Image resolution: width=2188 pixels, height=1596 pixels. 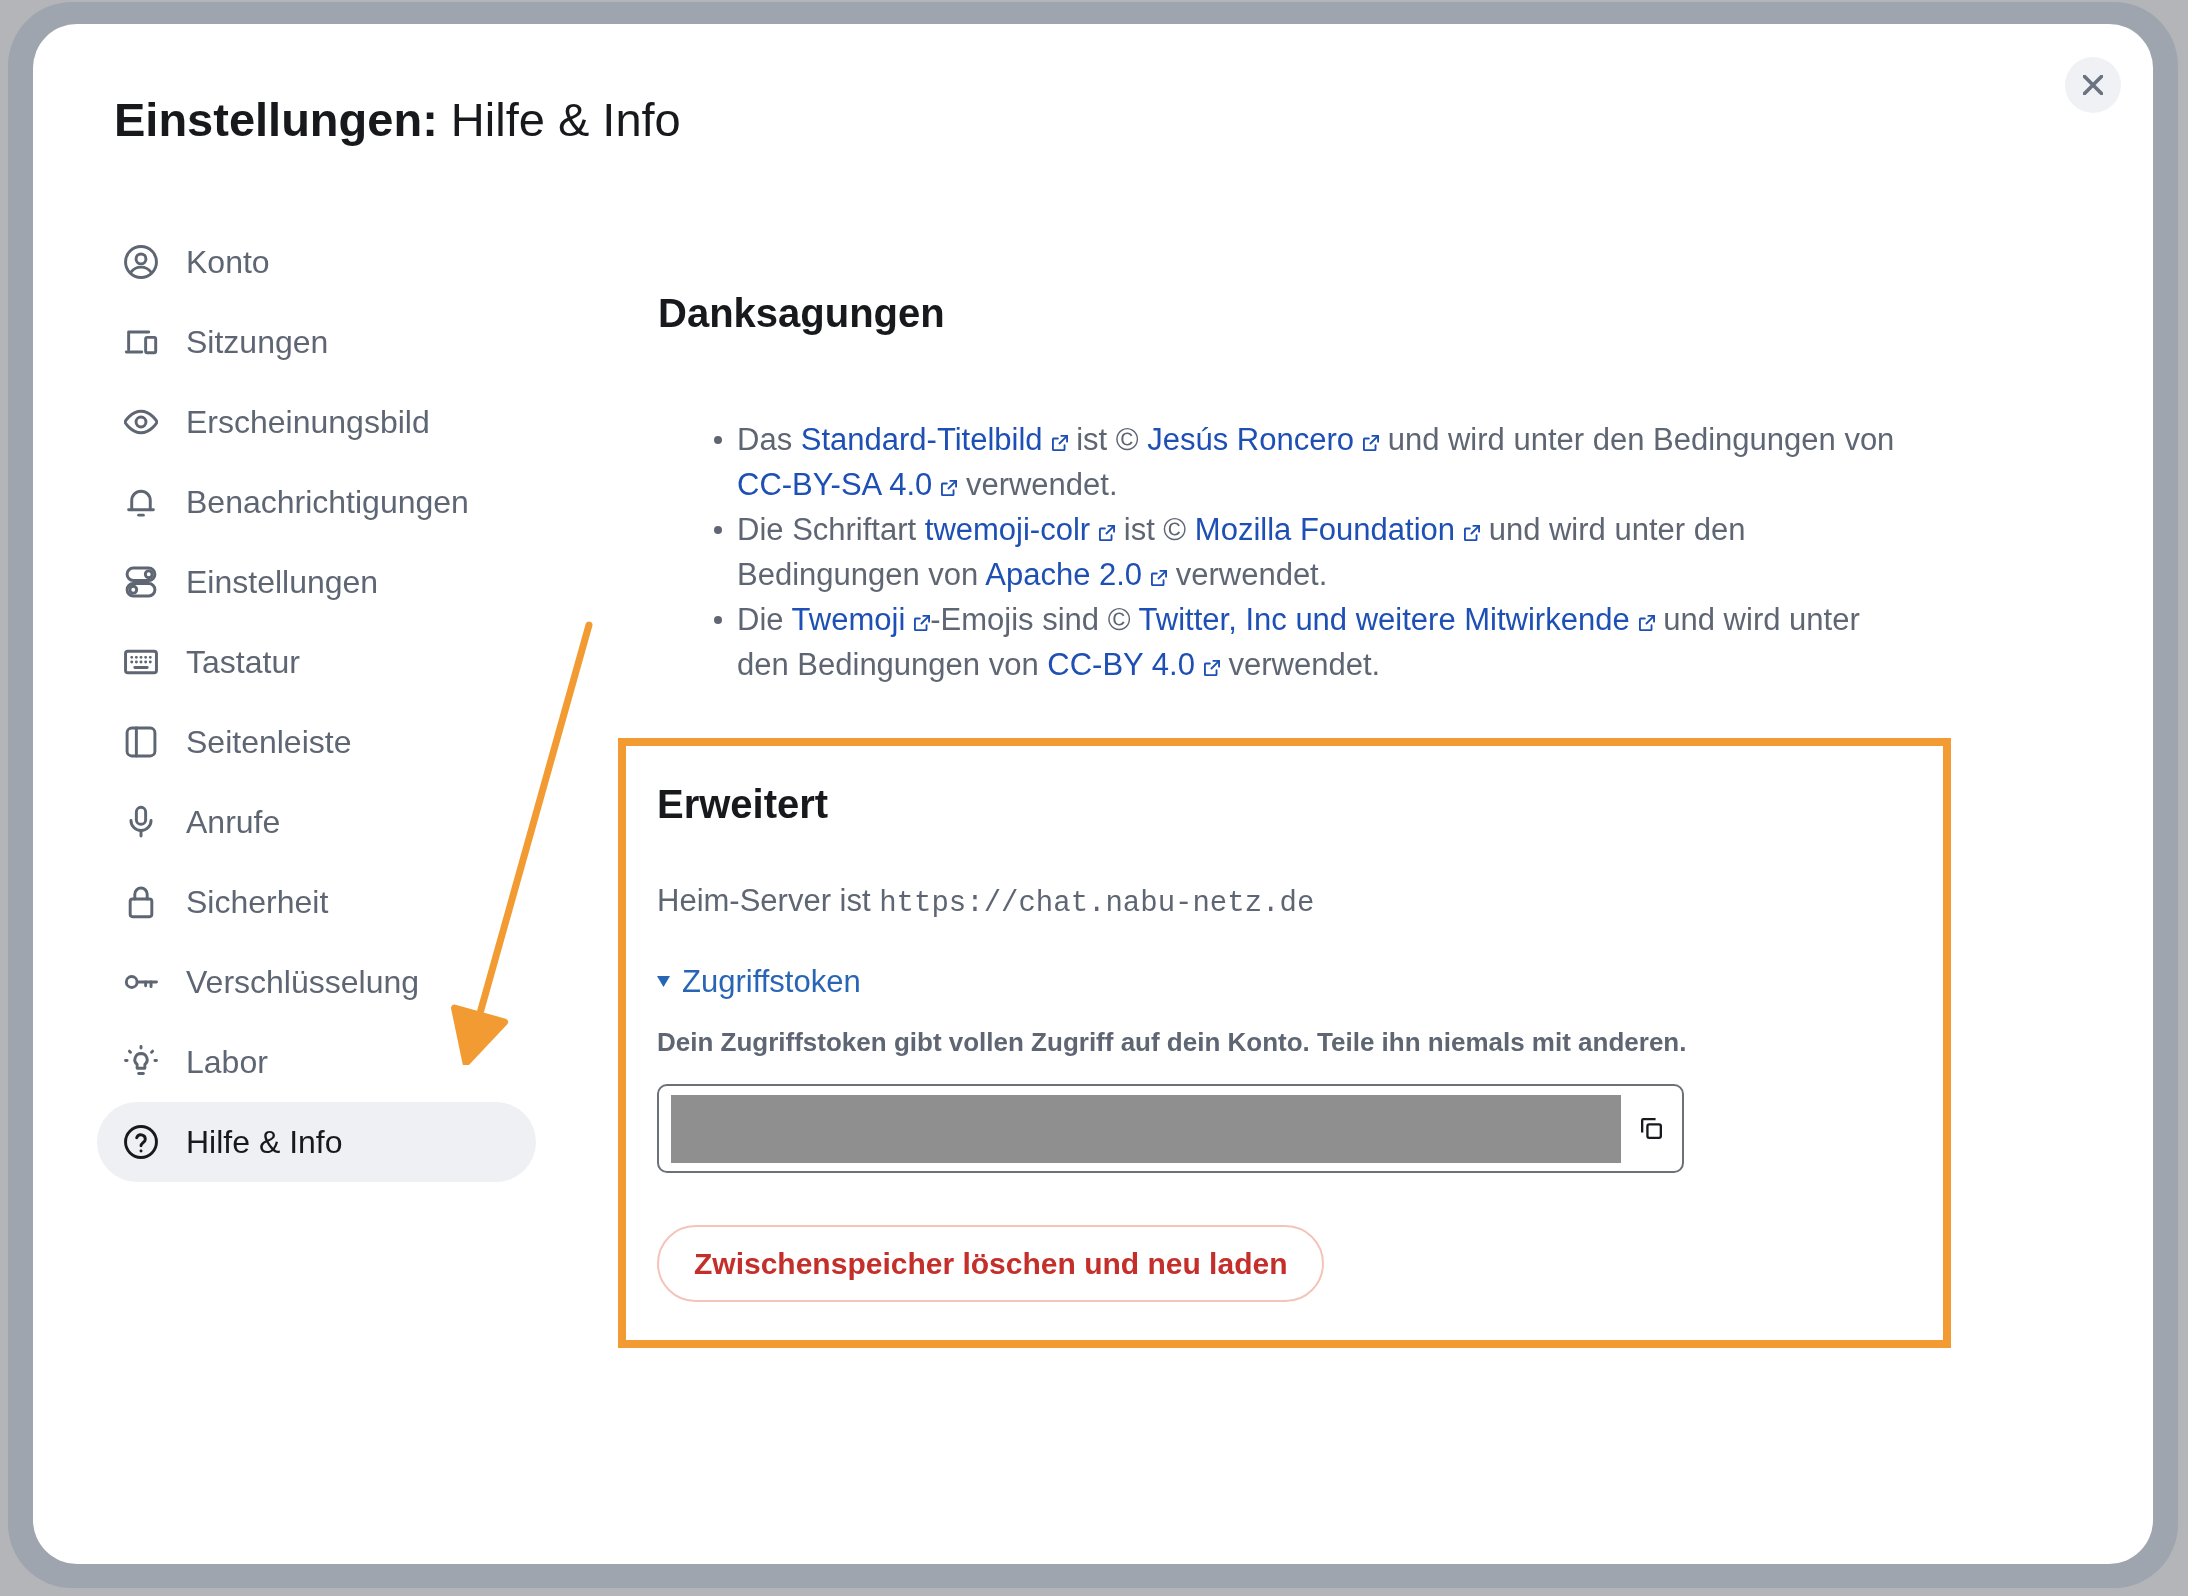 What do you see at coordinates (316, 1142) in the screenshot?
I see `sidebar-item: Hilfe & Info` at bounding box center [316, 1142].